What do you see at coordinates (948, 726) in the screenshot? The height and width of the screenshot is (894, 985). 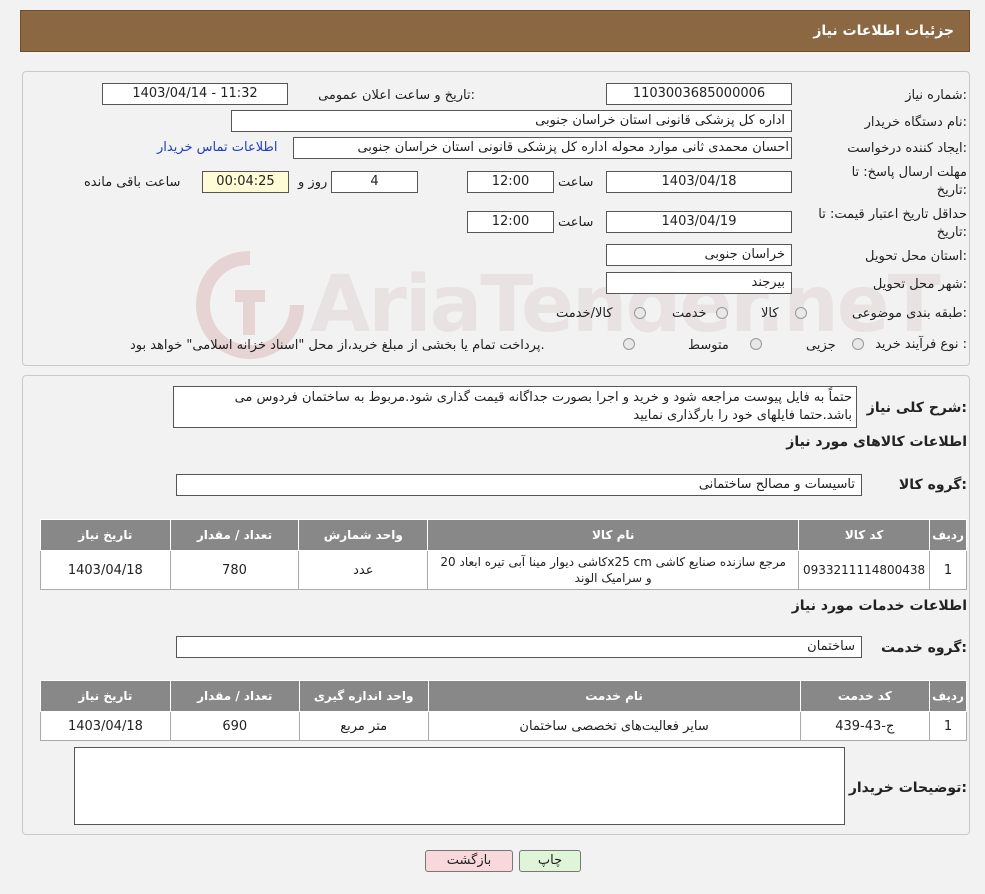 I see `services-cell-row: 1` at bounding box center [948, 726].